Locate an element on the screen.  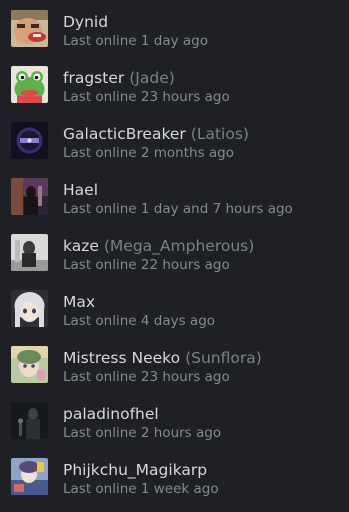
name-line: Max is located at coordinates (81, 302).